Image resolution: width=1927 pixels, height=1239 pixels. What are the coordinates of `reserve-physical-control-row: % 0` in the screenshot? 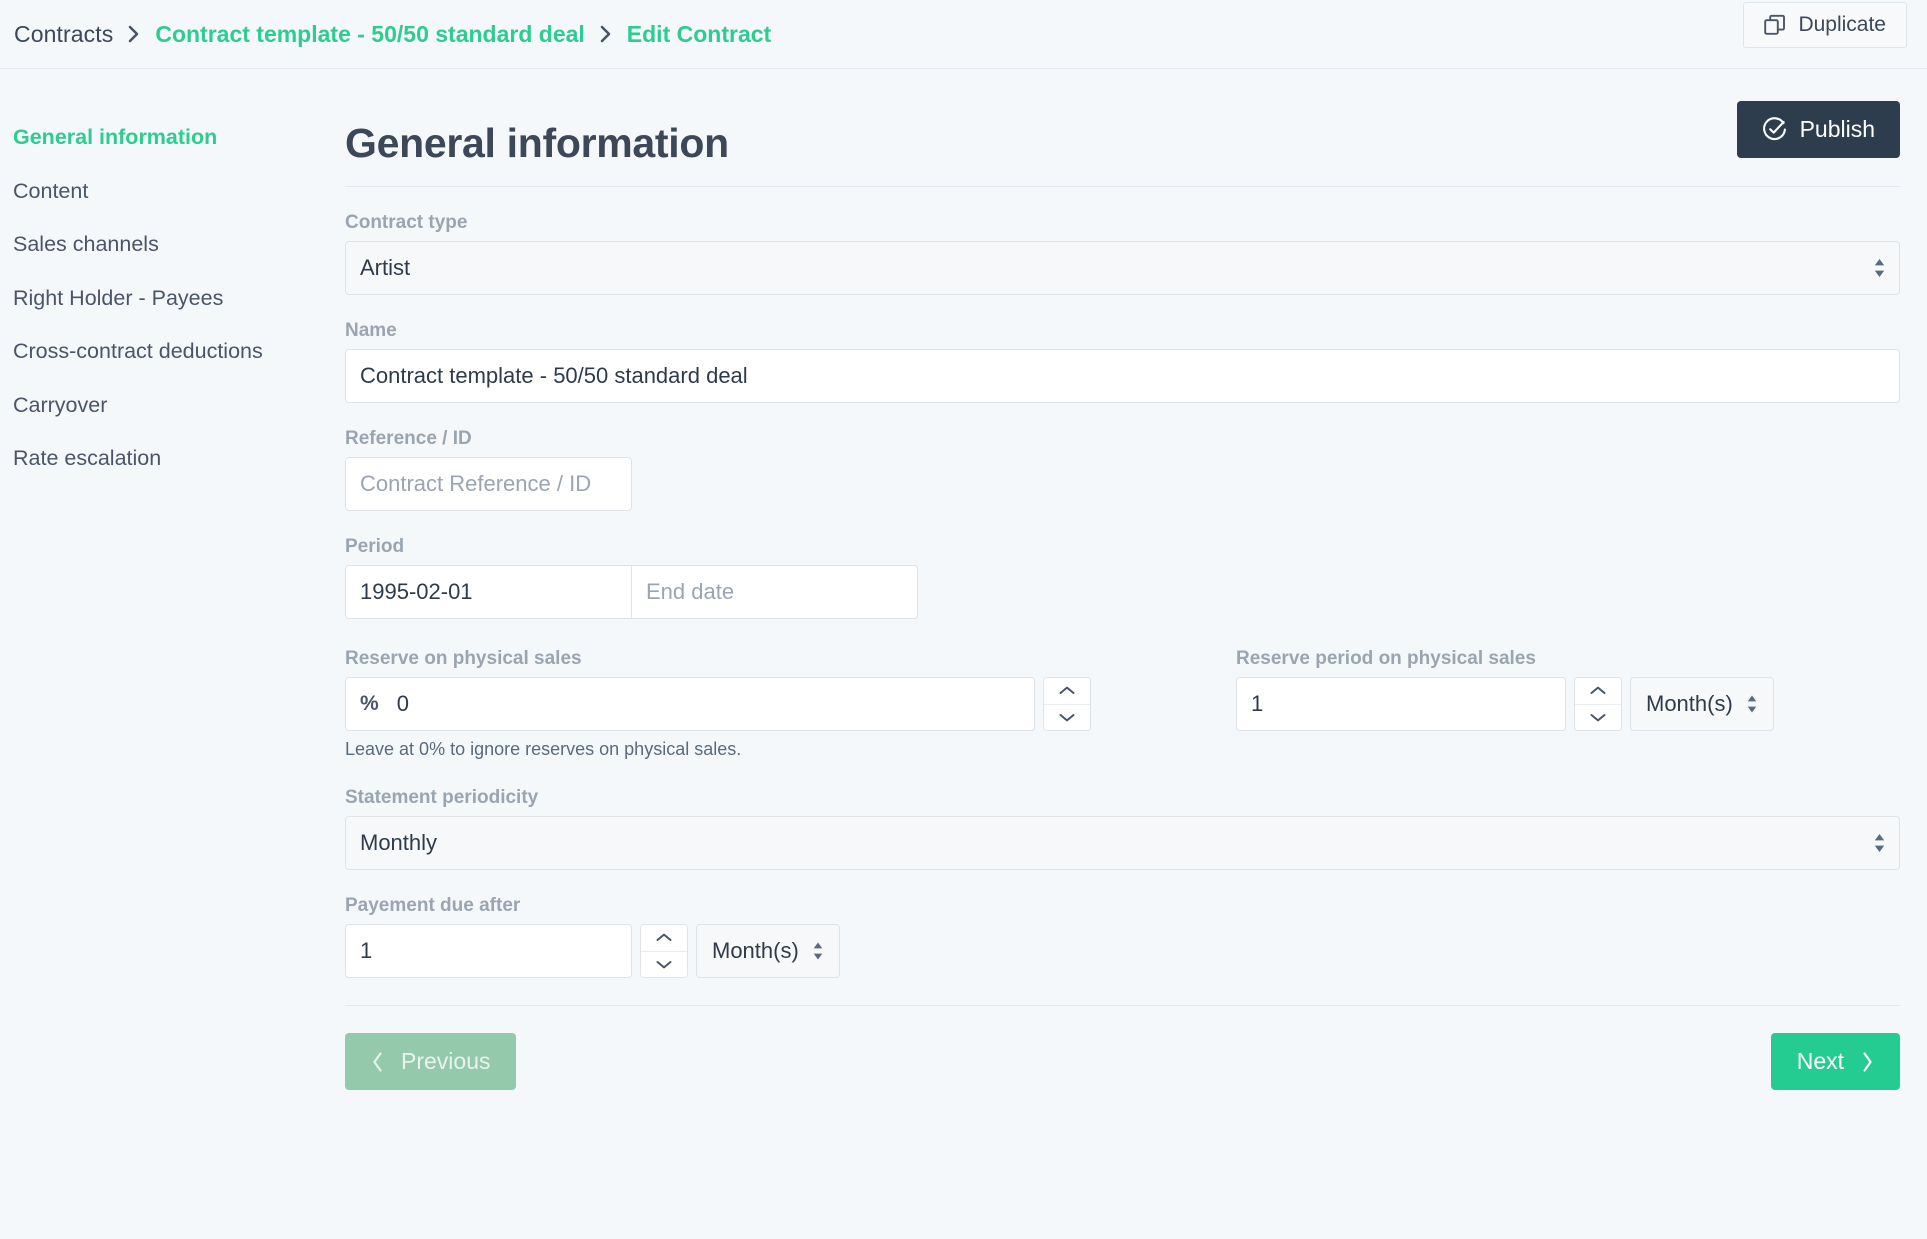 It's located at (747, 704).